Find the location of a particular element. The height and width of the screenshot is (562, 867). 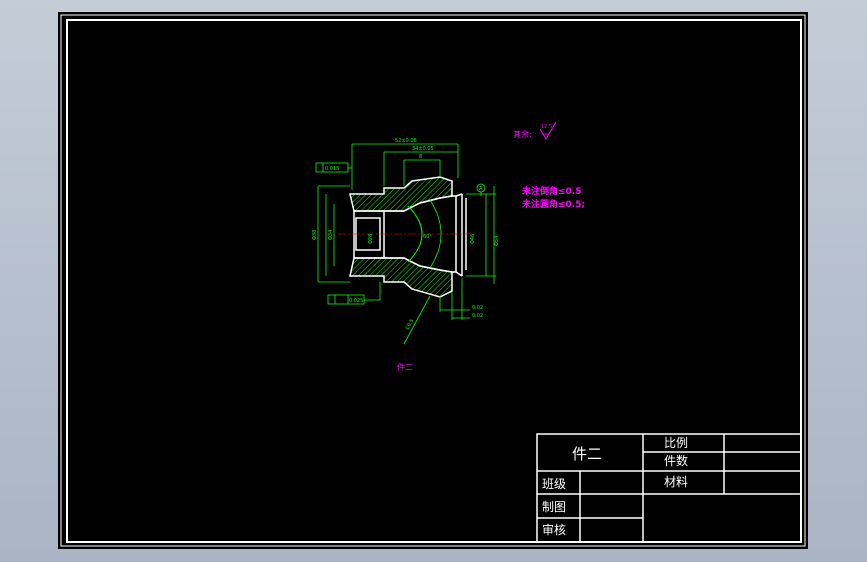

surface-finish-value: 12.5 is located at coordinates (546, 127).